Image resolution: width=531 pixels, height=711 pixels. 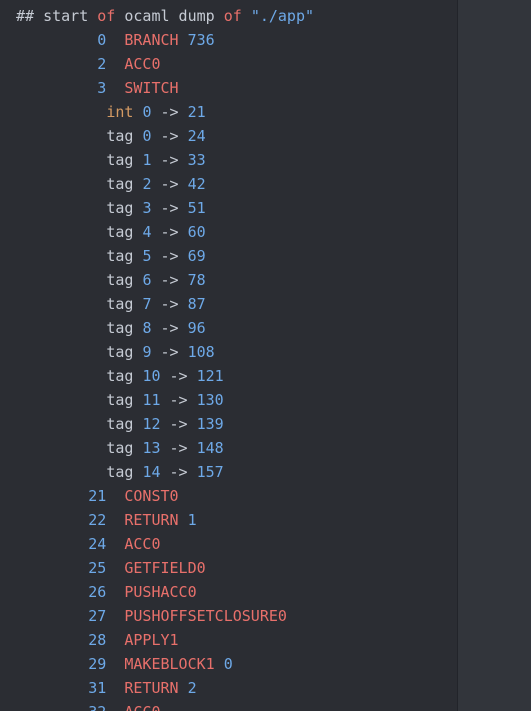 What do you see at coordinates (228, 376) in the screenshot?
I see `switch-case-line: tag 10 -> 121` at bounding box center [228, 376].